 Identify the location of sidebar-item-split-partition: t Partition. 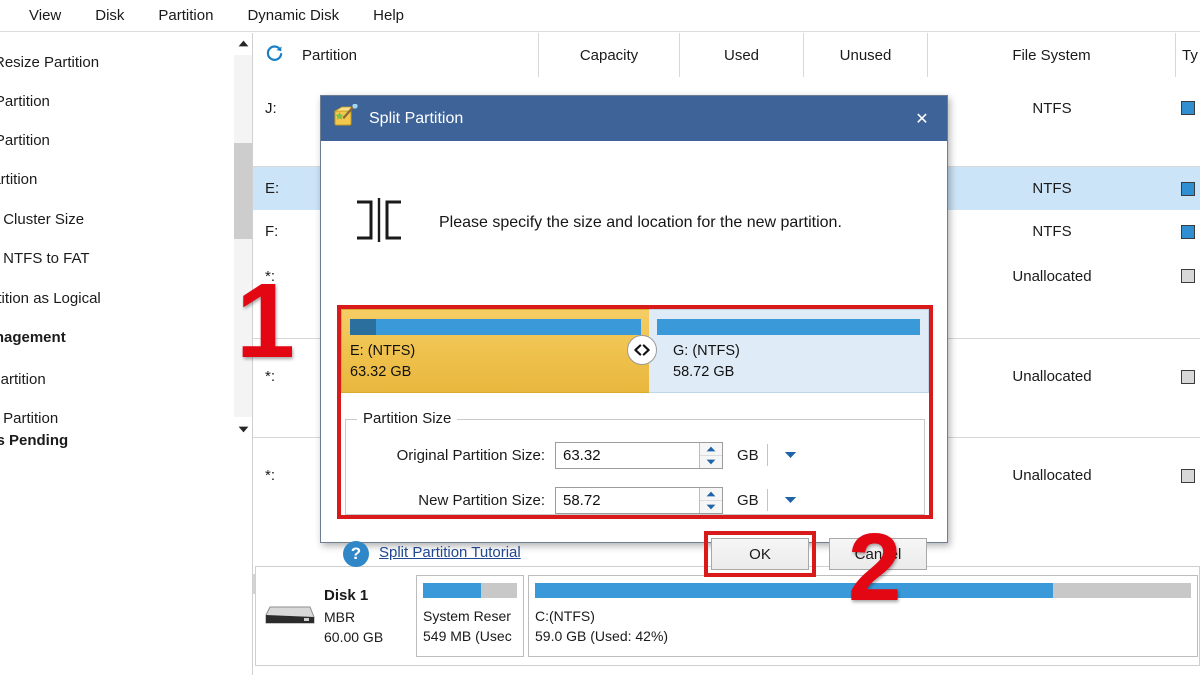
(105, 179).